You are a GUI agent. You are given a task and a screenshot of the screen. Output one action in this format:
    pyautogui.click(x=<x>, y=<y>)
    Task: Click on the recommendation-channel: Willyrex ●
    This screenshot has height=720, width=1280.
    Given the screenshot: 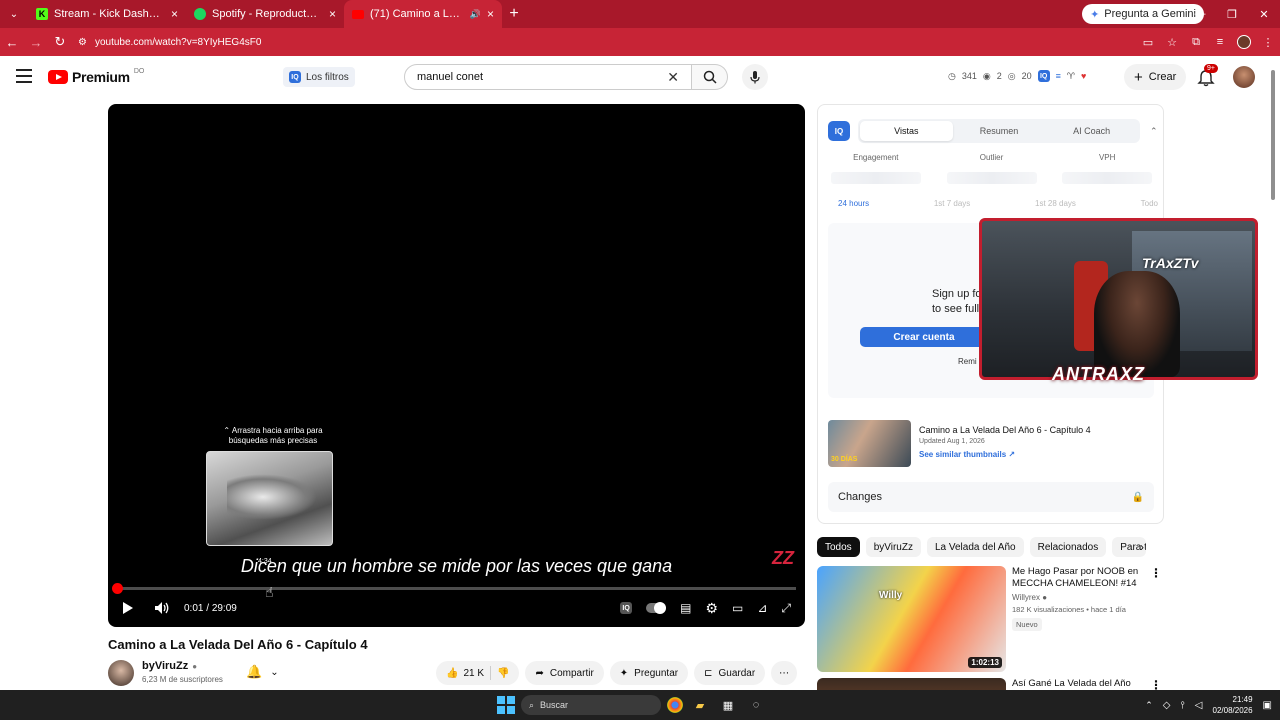 What is the action you would take?
    pyautogui.click(x=1088, y=597)
    